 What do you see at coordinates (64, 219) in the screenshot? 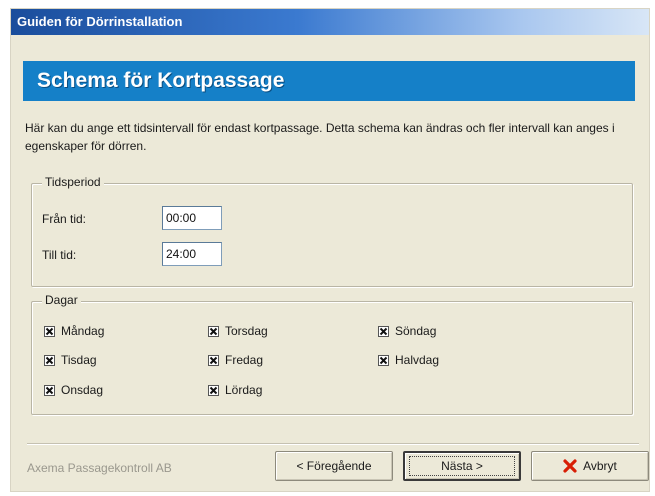
I see `from-time-label: Från tid:` at bounding box center [64, 219].